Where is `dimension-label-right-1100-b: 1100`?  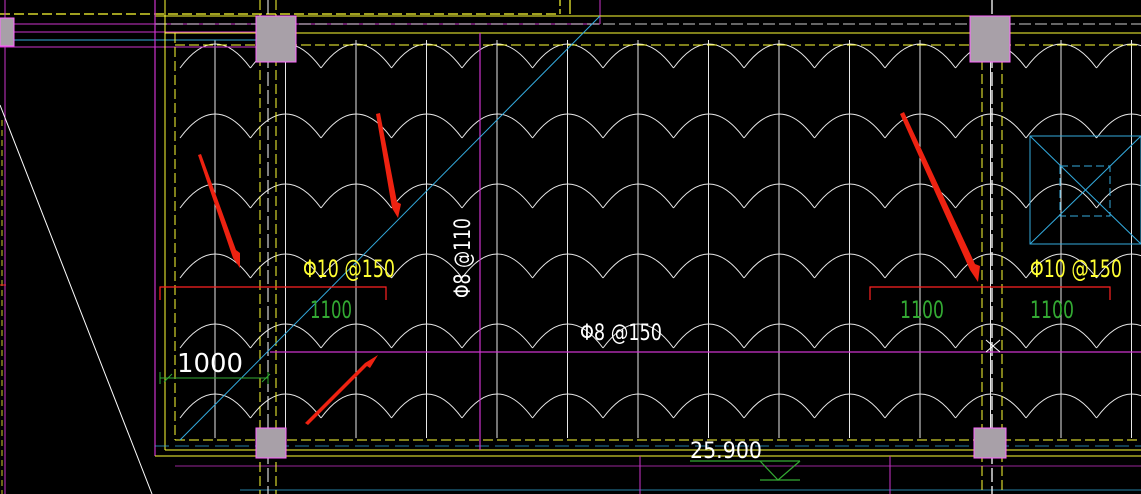
dimension-label-right-1100-b: 1100 is located at coordinates (1052, 310).